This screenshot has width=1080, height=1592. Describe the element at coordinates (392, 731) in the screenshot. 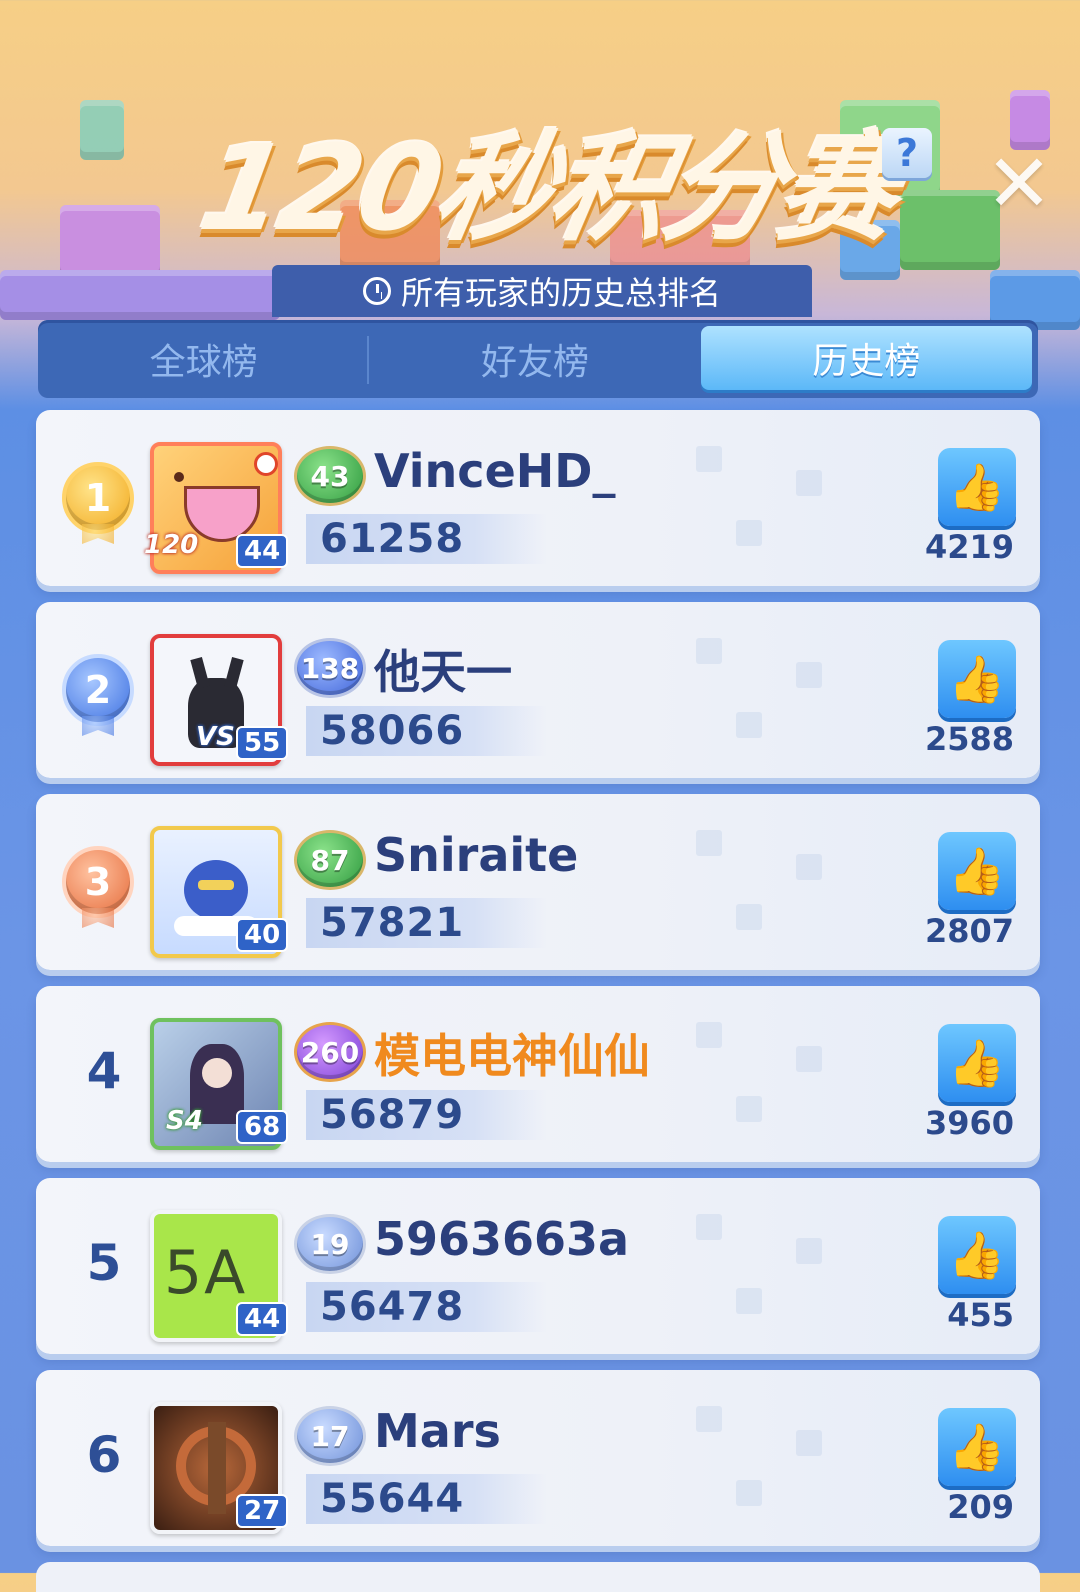

I see `score: 58066` at that location.